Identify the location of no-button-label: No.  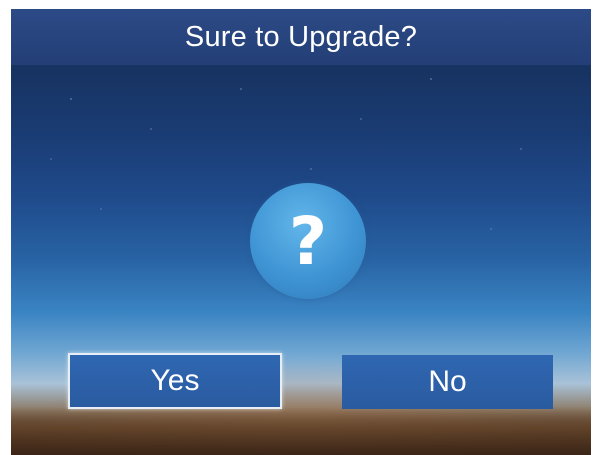
(447, 381).